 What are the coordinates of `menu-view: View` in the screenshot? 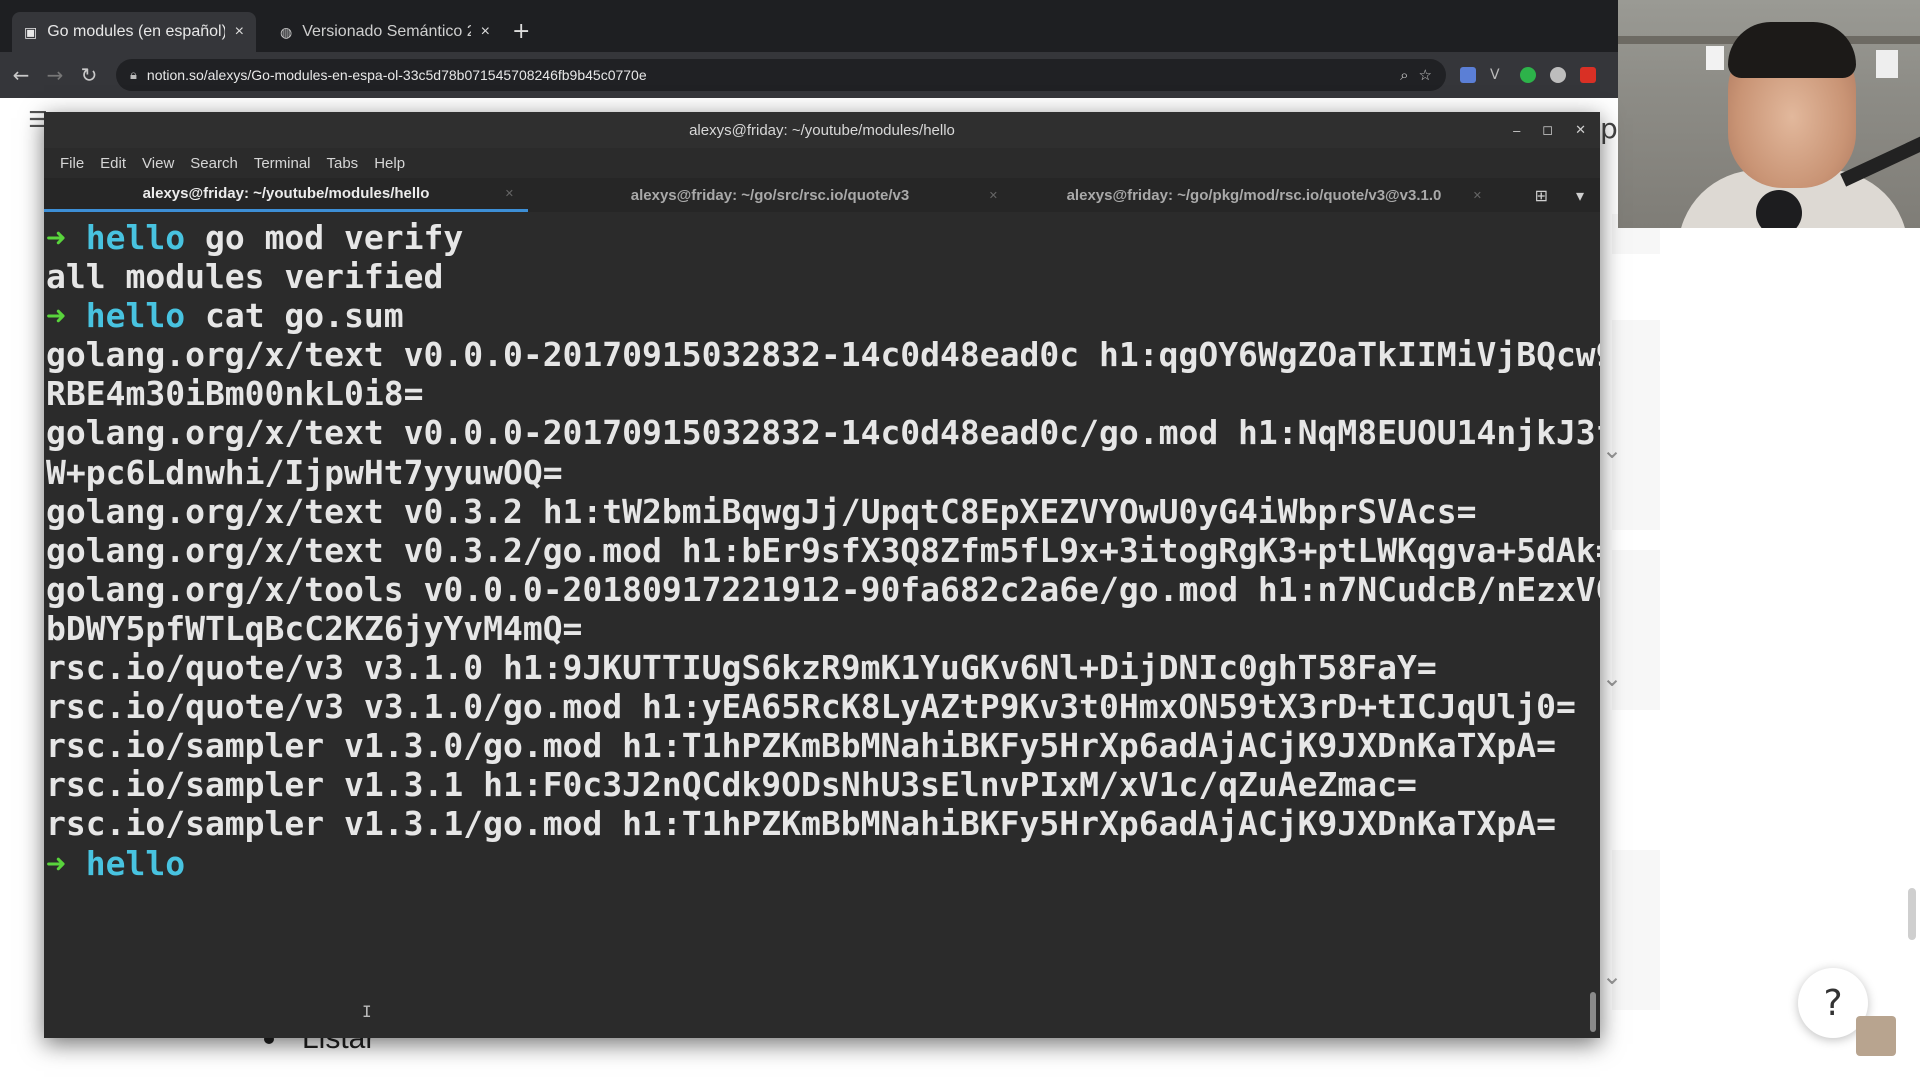 It's located at (158, 163).